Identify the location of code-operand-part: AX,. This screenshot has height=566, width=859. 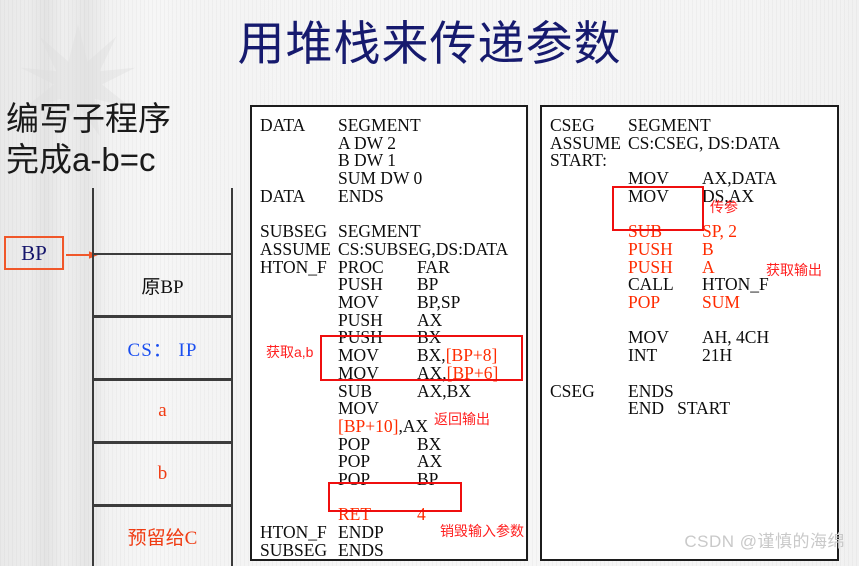
(432, 372).